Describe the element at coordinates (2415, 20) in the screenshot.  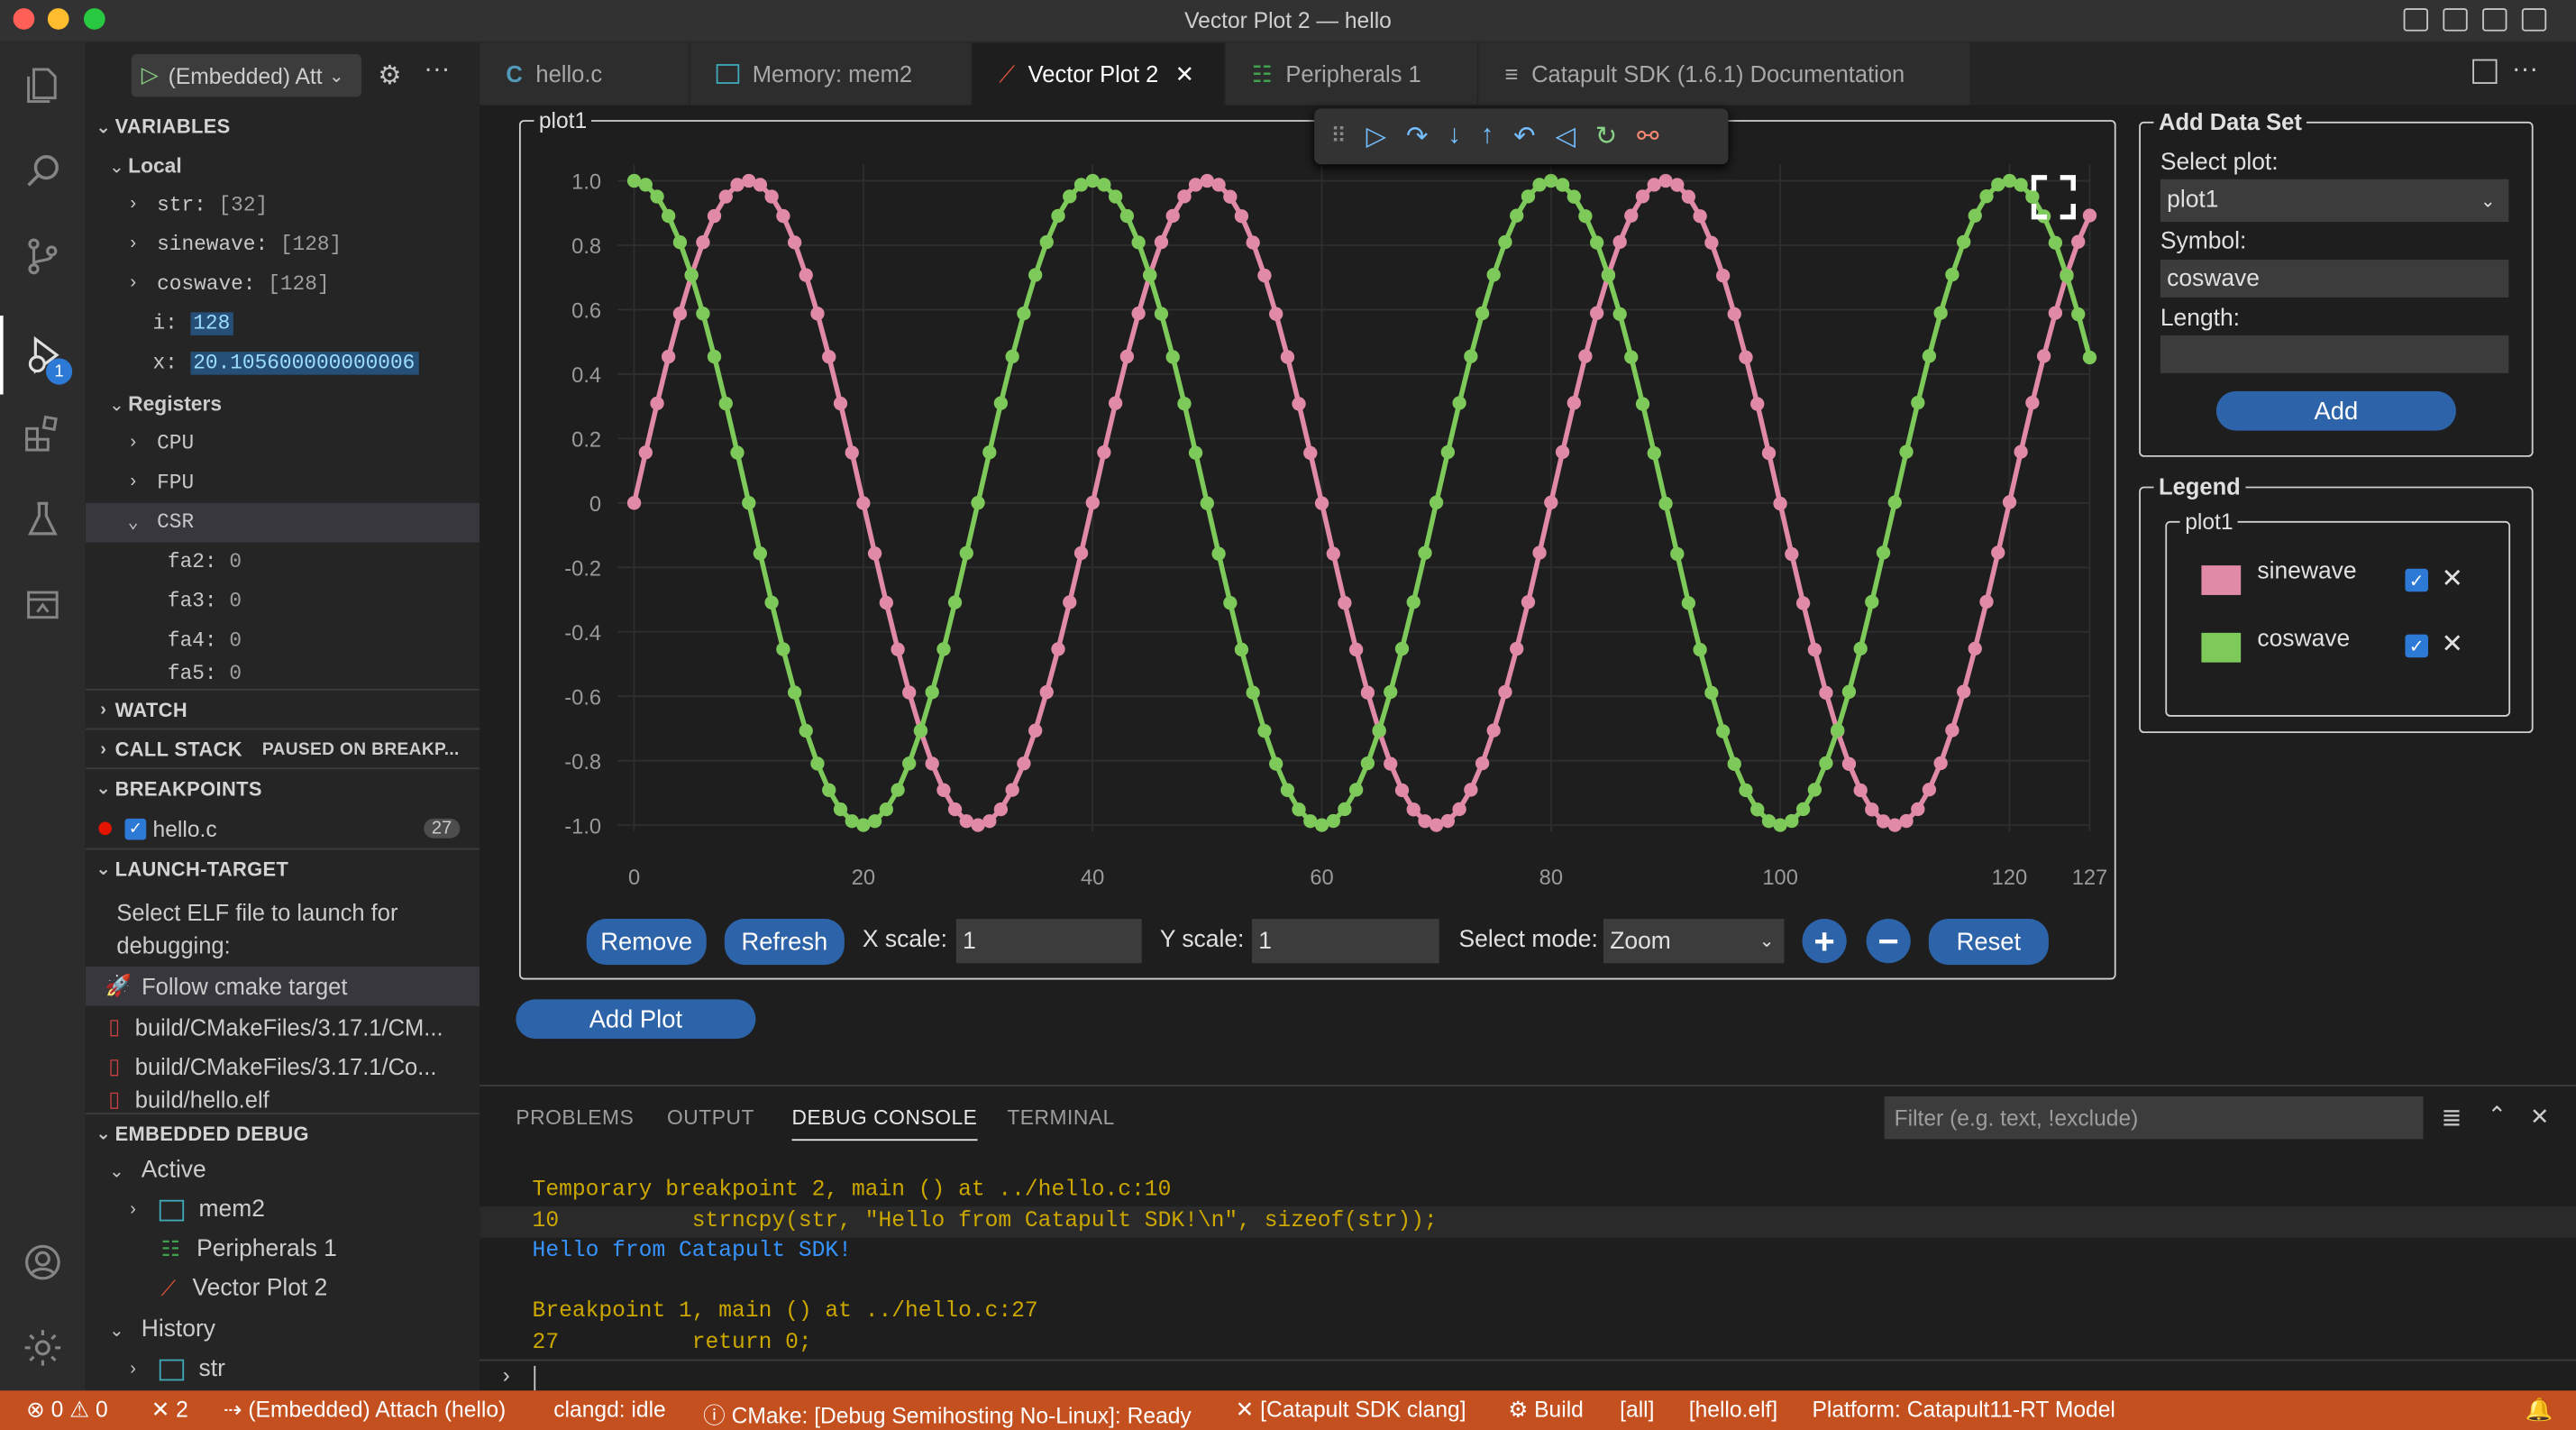
I see `toggle-sidebar-icon` at that location.